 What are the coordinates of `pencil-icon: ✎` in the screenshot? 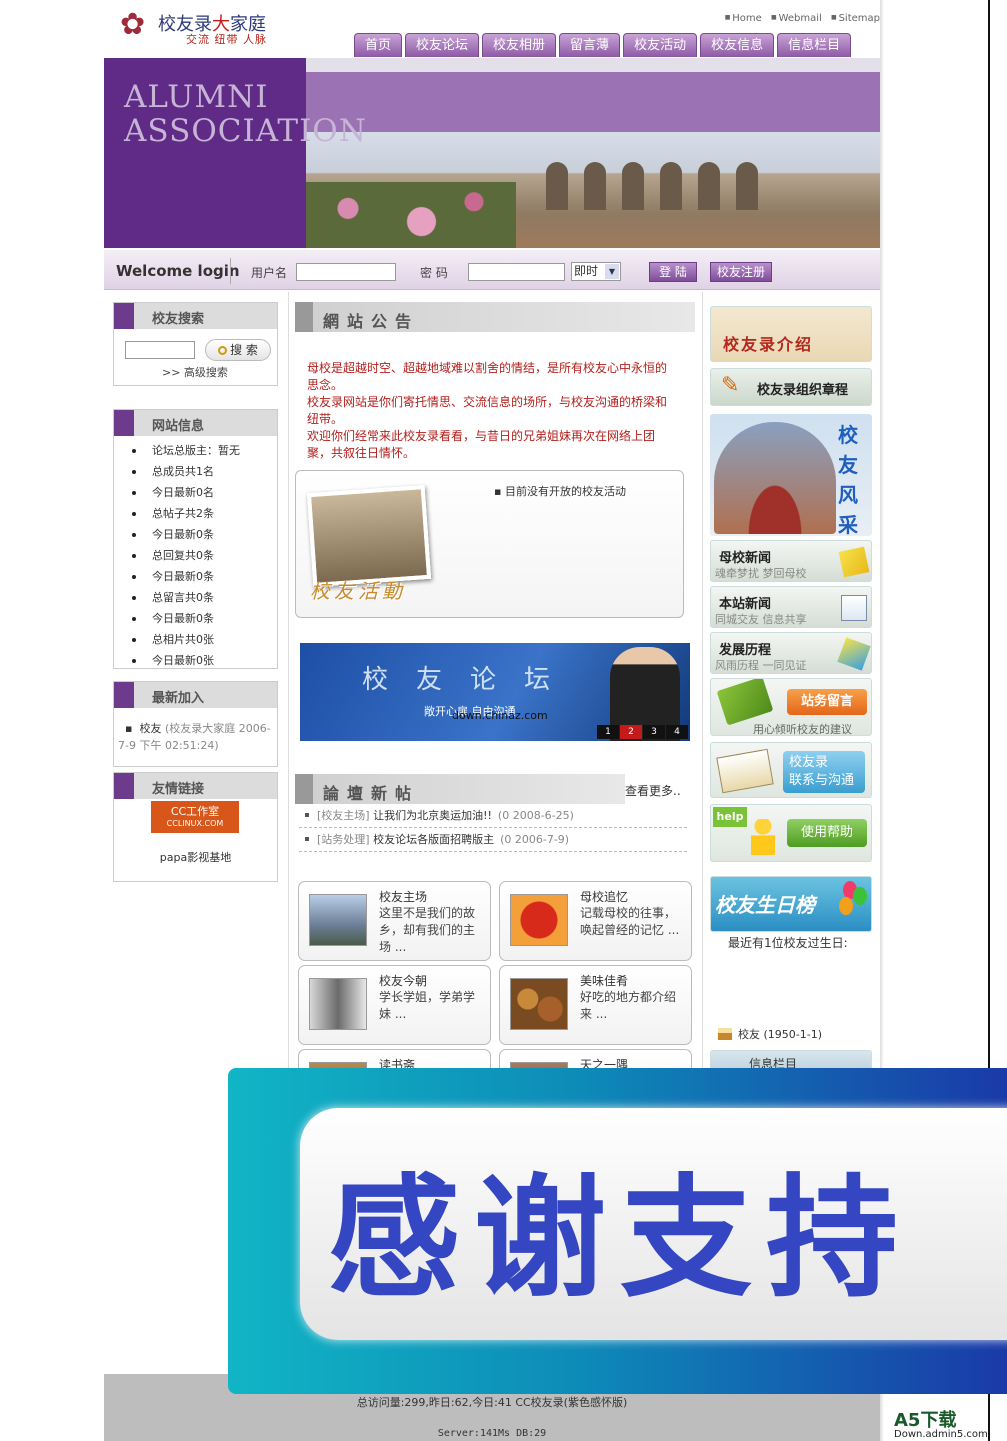 It's located at (730, 385).